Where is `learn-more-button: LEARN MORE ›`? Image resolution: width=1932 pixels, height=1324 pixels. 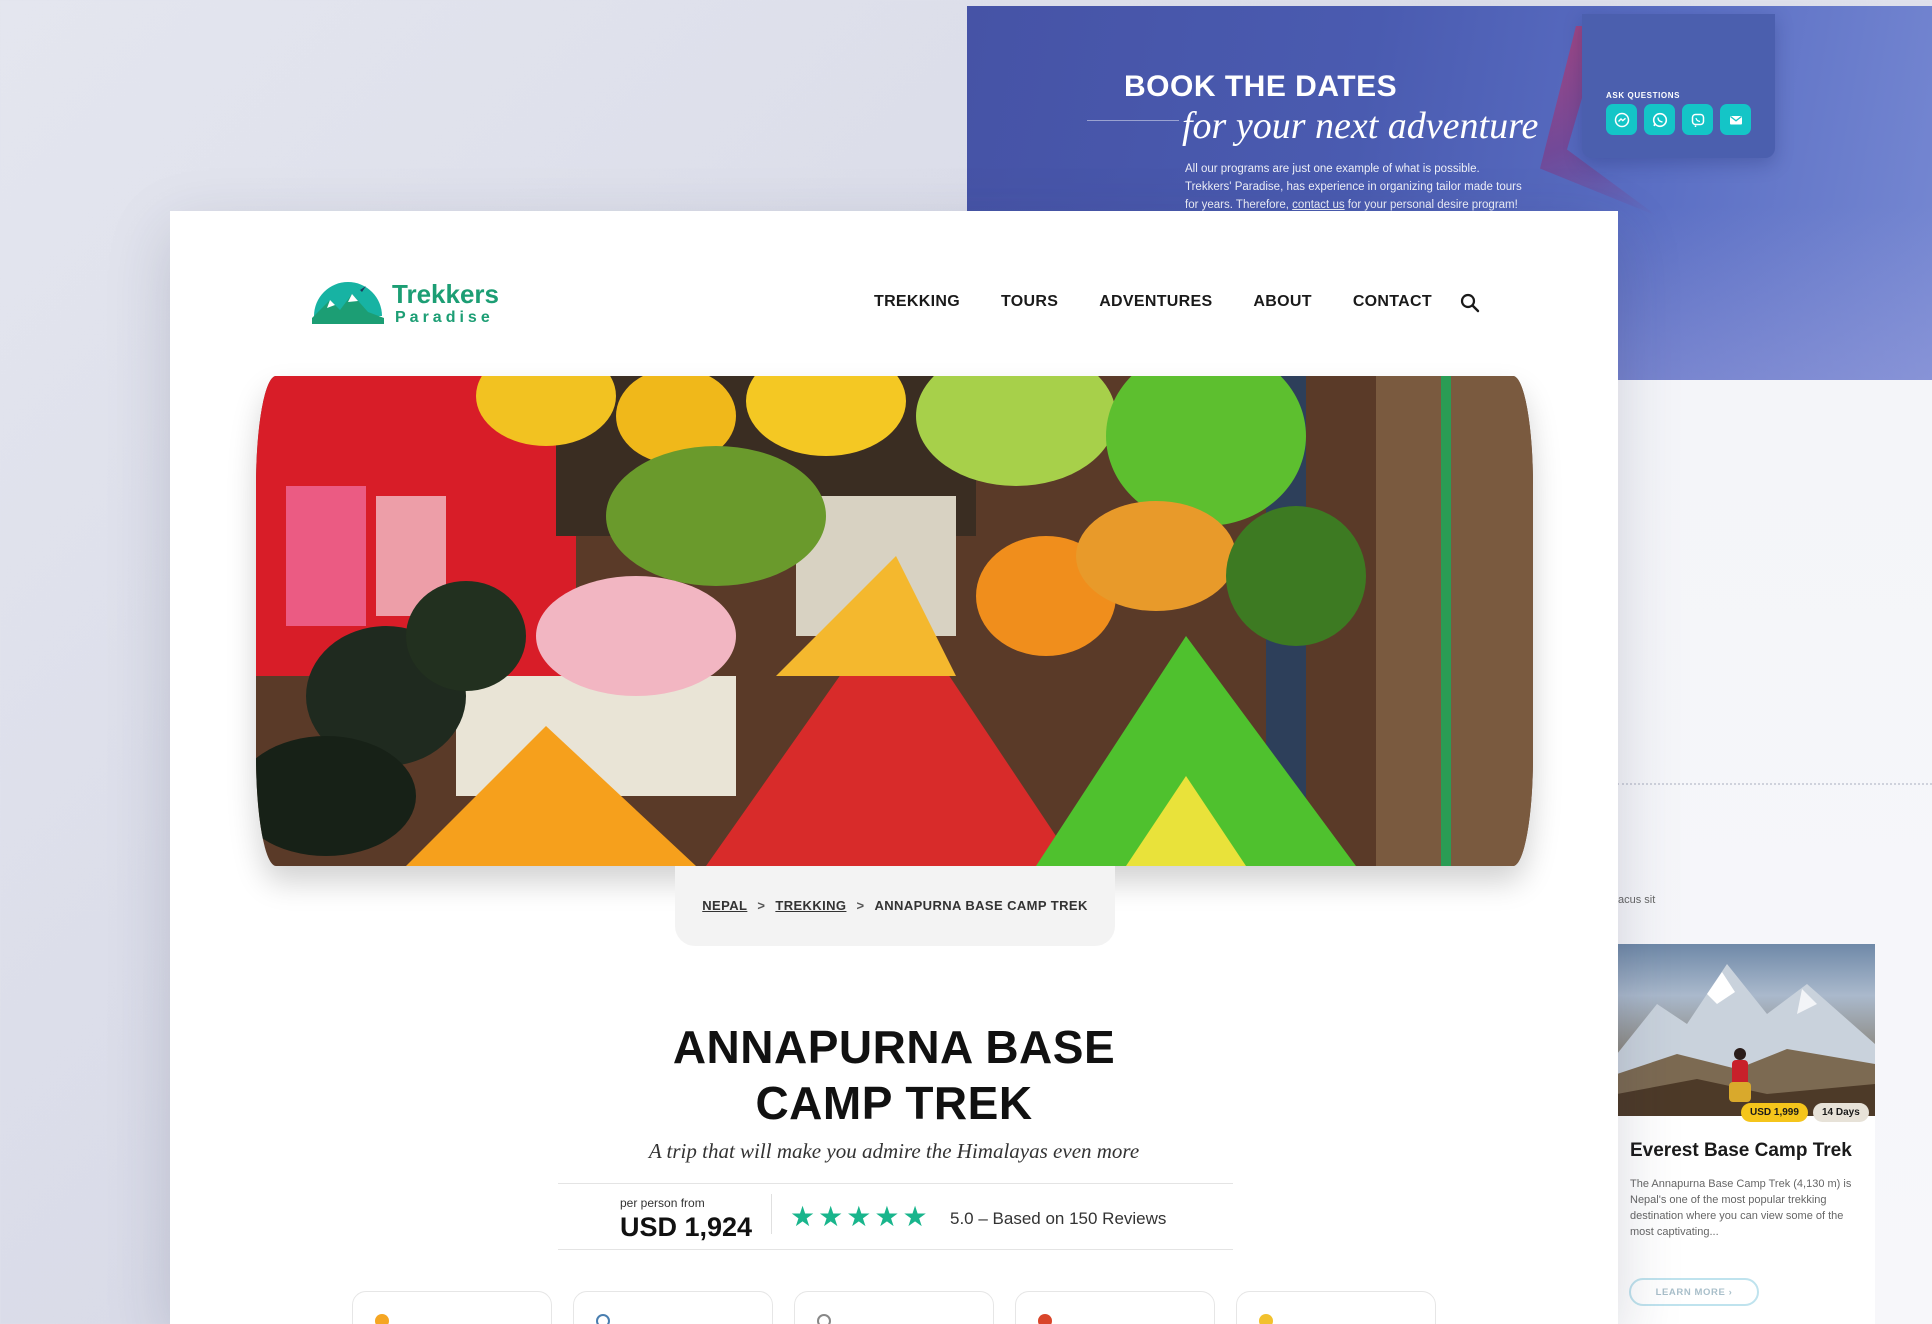
learn-more-button: LEARN MORE › is located at coordinates (1694, 1292).